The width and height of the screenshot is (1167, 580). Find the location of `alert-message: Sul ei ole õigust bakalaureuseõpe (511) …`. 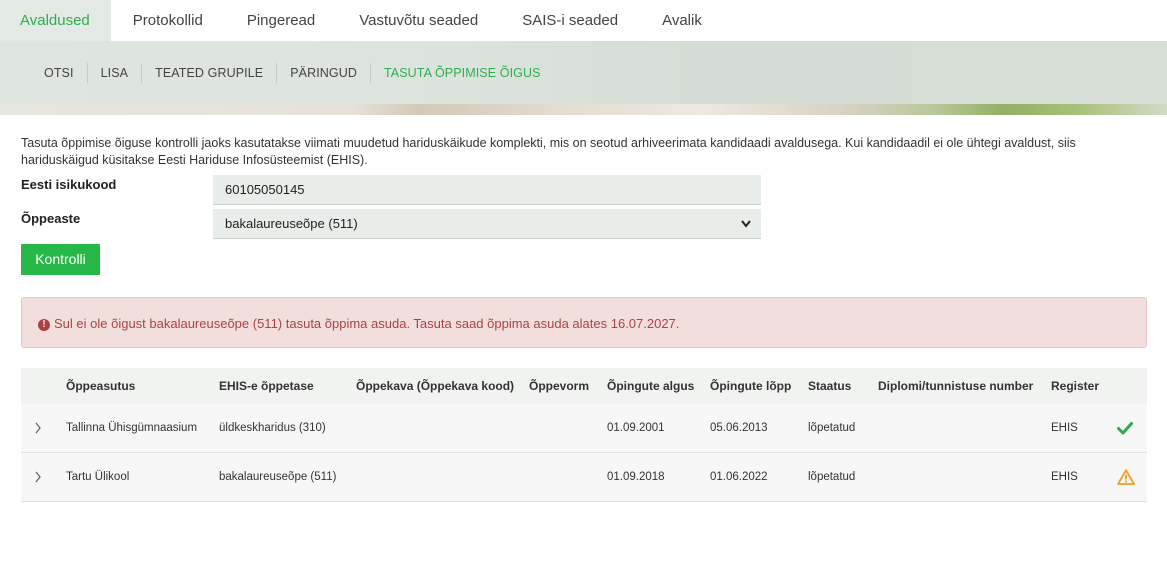

alert-message: Sul ei ole õigust bakalaureuseõpe (511) … is located at coordinates (367, 323).